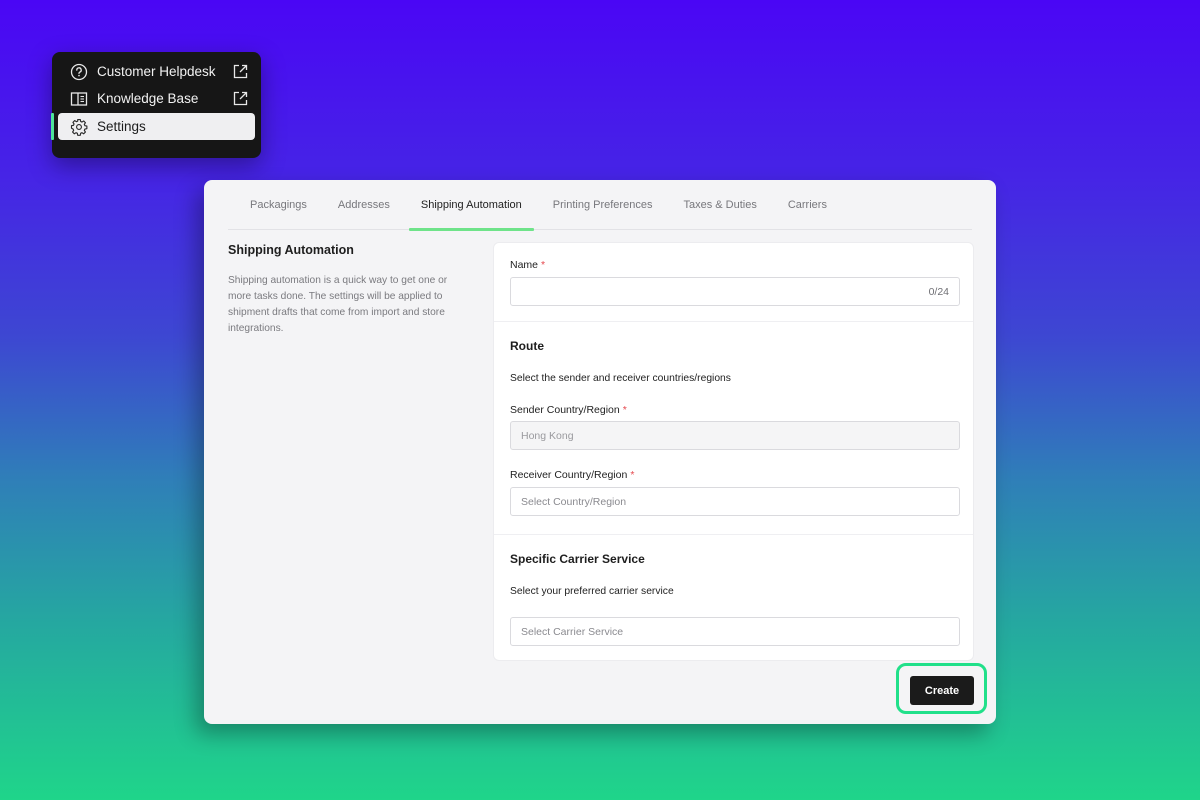  I want to click on receiver-country-placeholder: Select Country/Region, so click(574, 501).